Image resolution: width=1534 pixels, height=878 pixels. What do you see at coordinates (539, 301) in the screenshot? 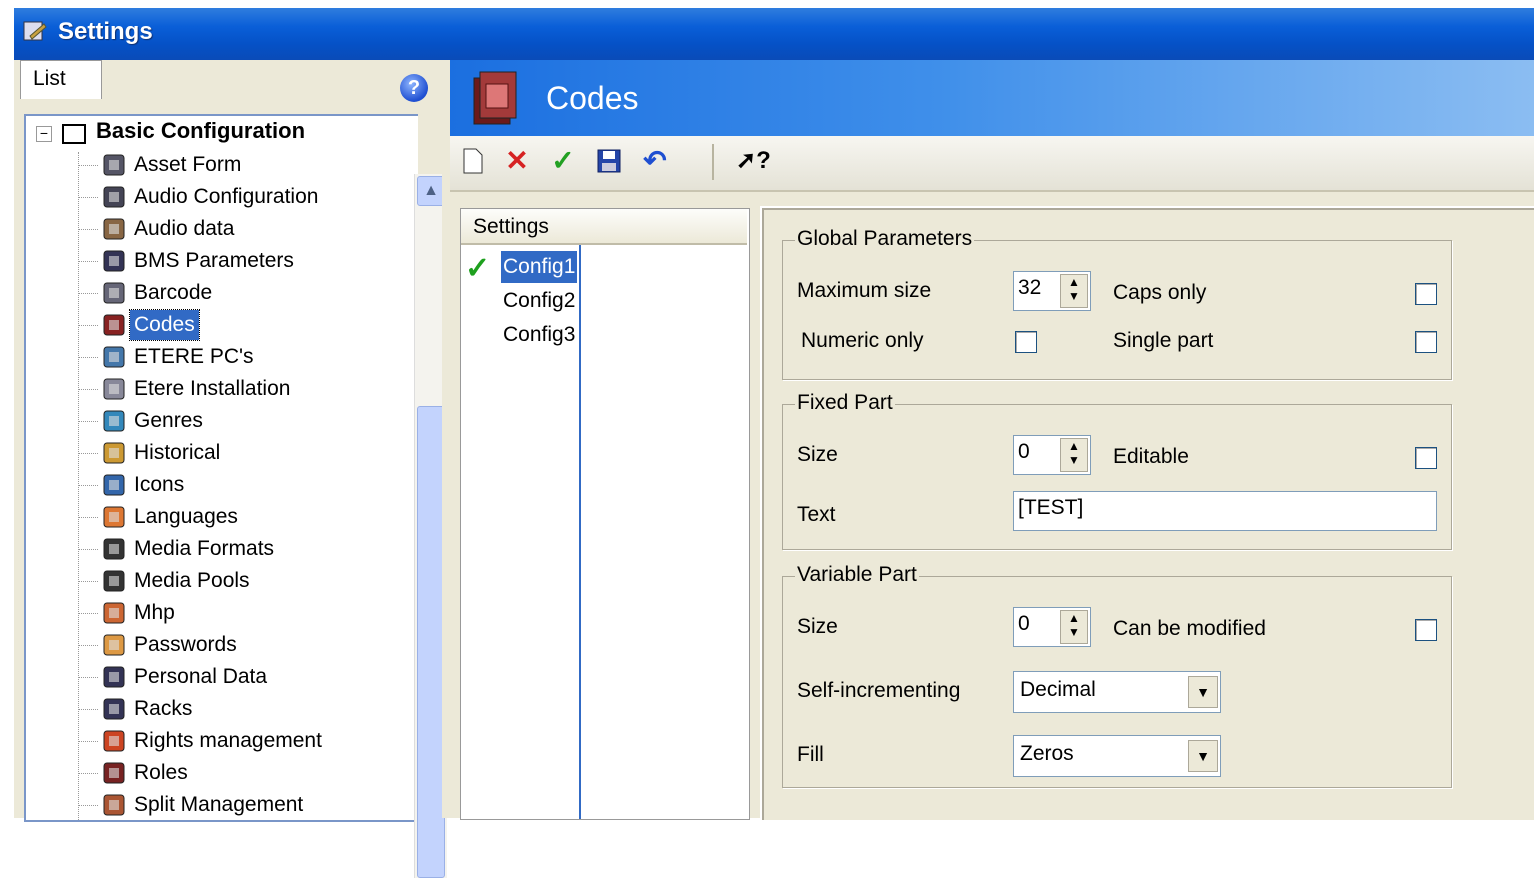
I see `config-item: Config2` at bounding box center [539, 301].